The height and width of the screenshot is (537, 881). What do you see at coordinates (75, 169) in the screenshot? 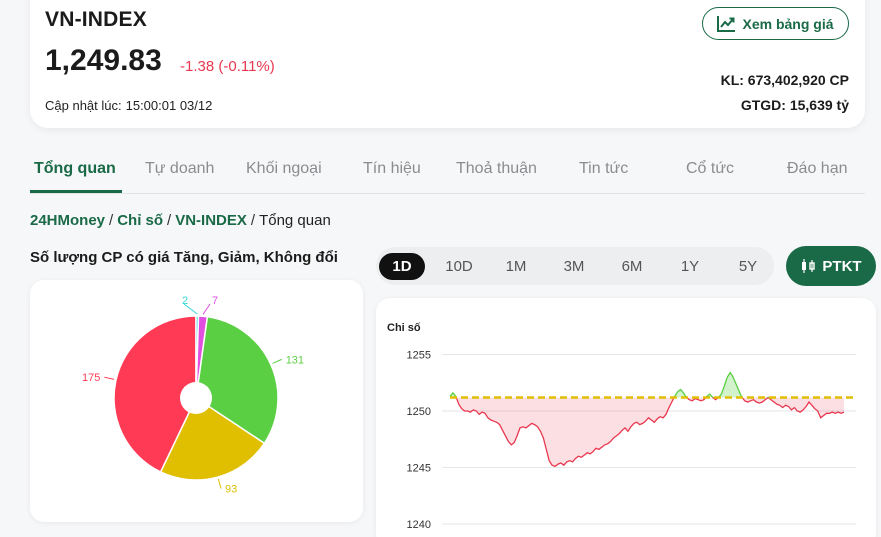
I see `tab-overview: Tổng quan` at bounding box center [75, 169].